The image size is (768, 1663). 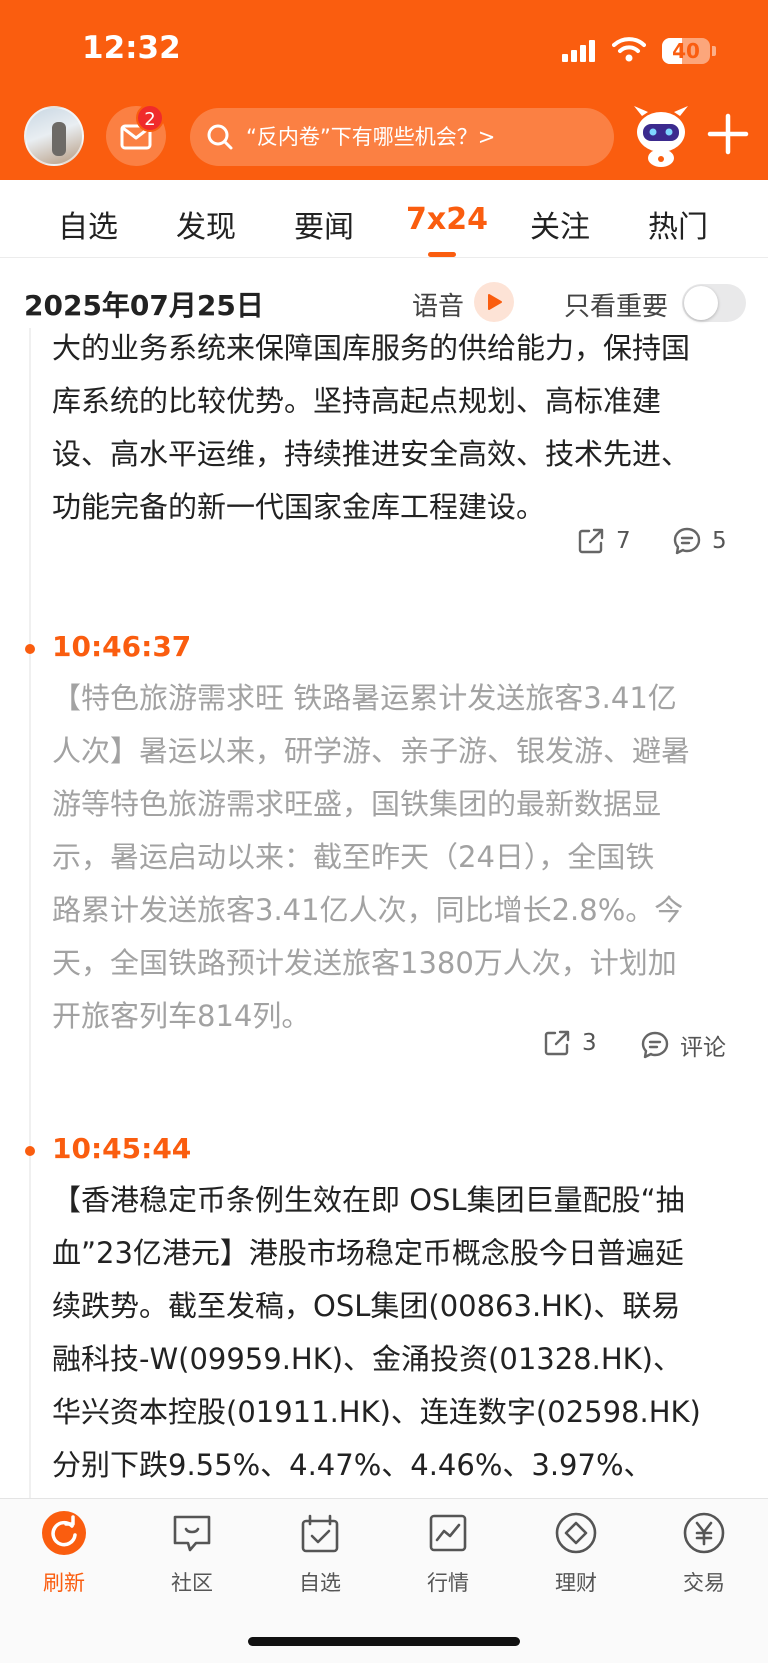 What do you see at coordinates (364, 698) in the screenshot?
I see `body-line: 【特色旅游需求旺 铁路暑运累计发送旅客3.41亿` at bounding box center [364, 698].